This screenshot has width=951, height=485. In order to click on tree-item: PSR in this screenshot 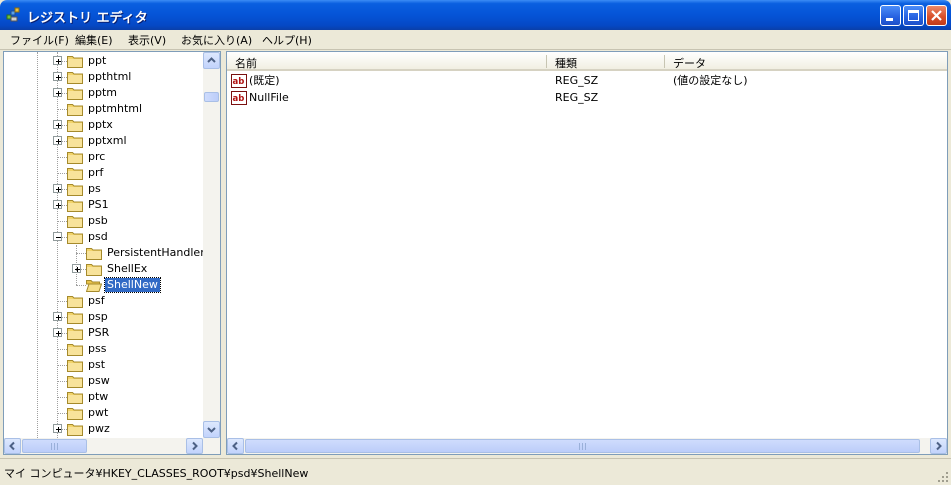, I will do `click(104, 333)`.